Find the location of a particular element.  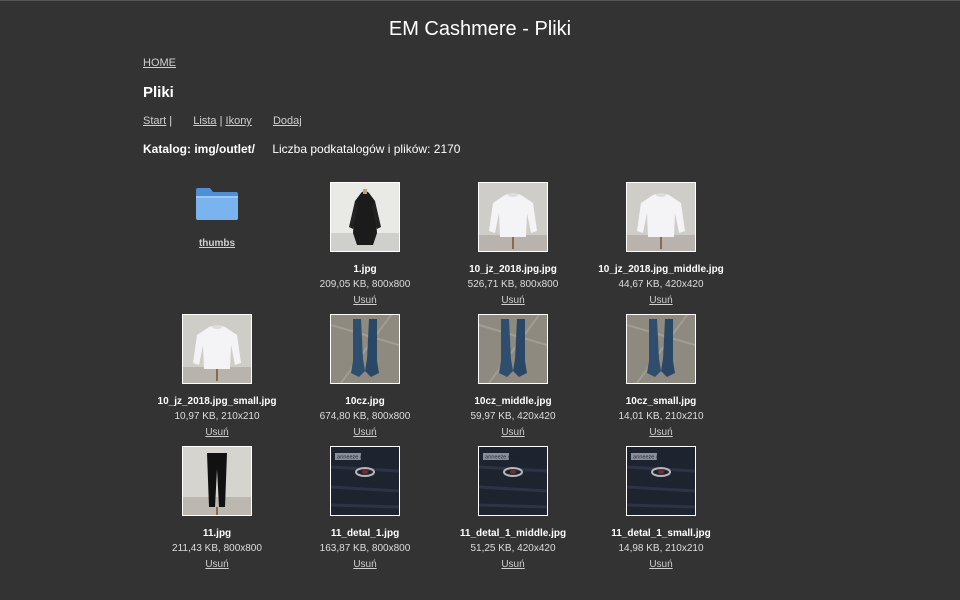

file-item: 10_jz_2018.jpg.jpg 526,71 KB, 800x800 Usuń is located at coordinates (513, 245).